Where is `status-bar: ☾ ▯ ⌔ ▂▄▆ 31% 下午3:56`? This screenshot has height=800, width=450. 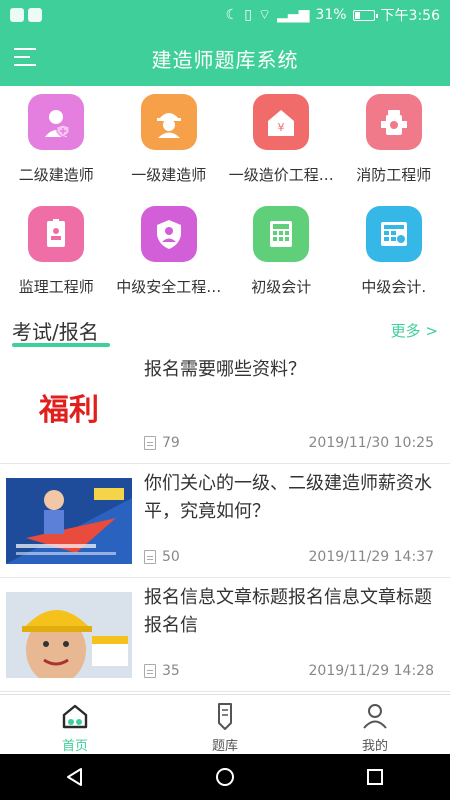 status-bar: ☾ ▯ ⌔ ▂▄▆ 31% 下午3:56 is located at coordinates (225, 15).